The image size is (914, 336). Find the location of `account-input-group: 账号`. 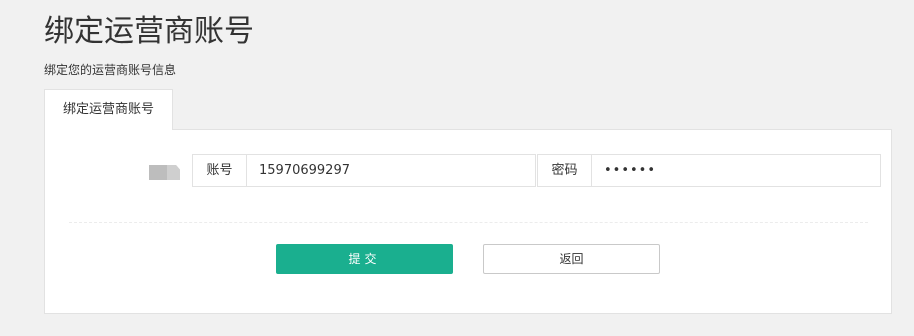

account-input-group: 账号 is located at coordinates (364, 170).